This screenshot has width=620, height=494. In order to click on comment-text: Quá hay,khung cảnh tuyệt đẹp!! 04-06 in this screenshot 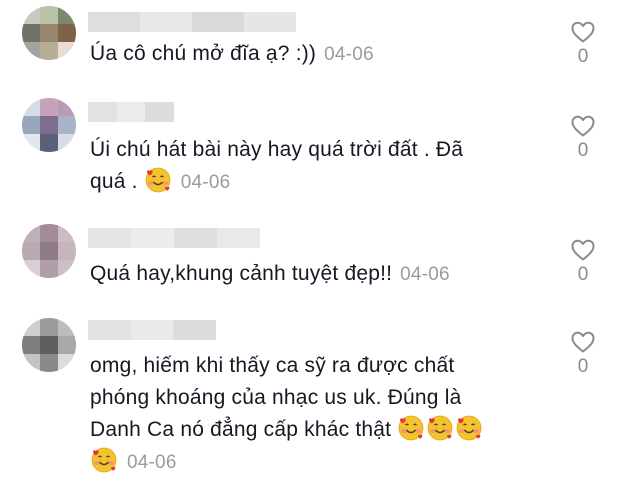, I will do `click(315, 274)`.